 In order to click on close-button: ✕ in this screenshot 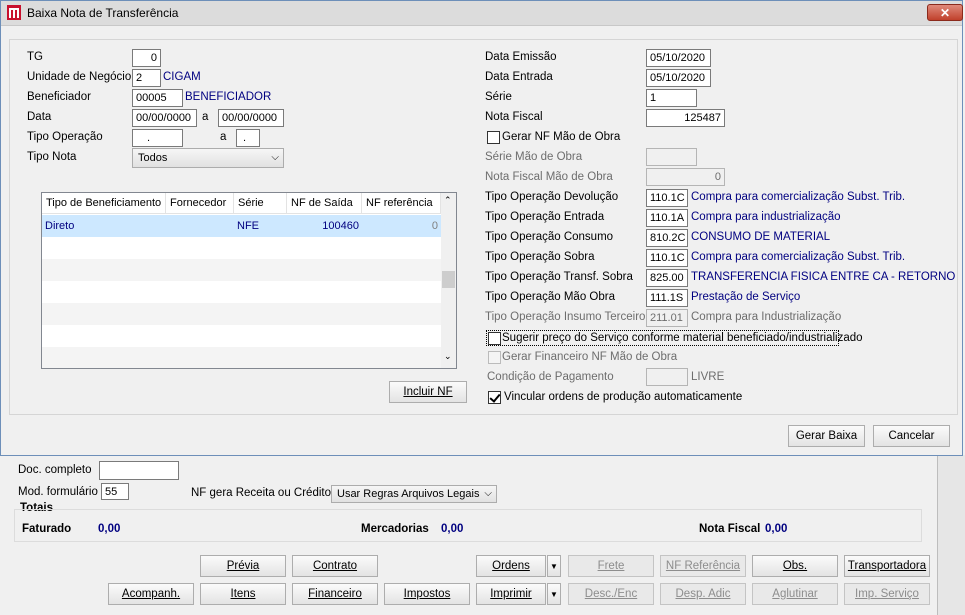, I will do `click(945, 12)`.